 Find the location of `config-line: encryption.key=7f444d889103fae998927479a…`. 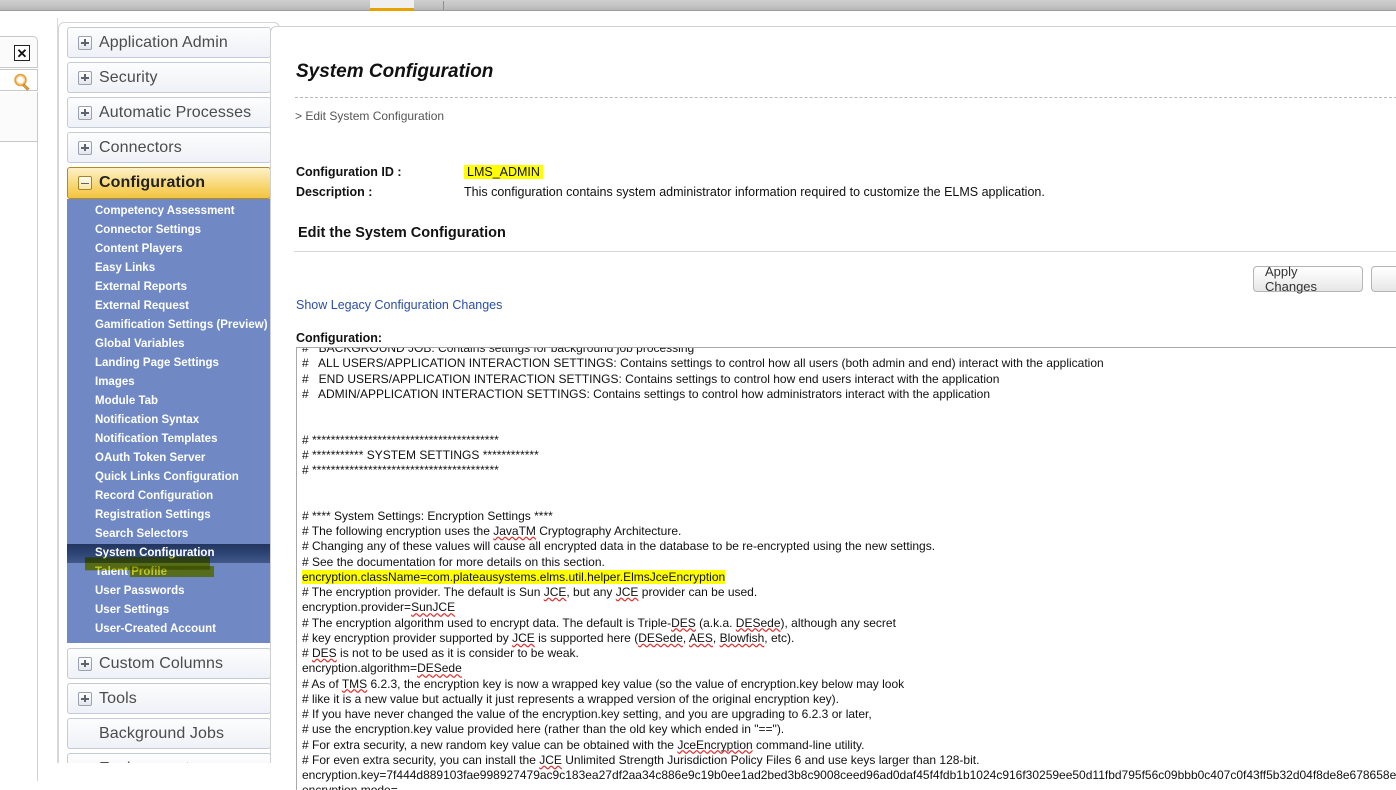

config-line: encryption.key=7f444d889103fae998927479a… is located at coordinates (849, 775).